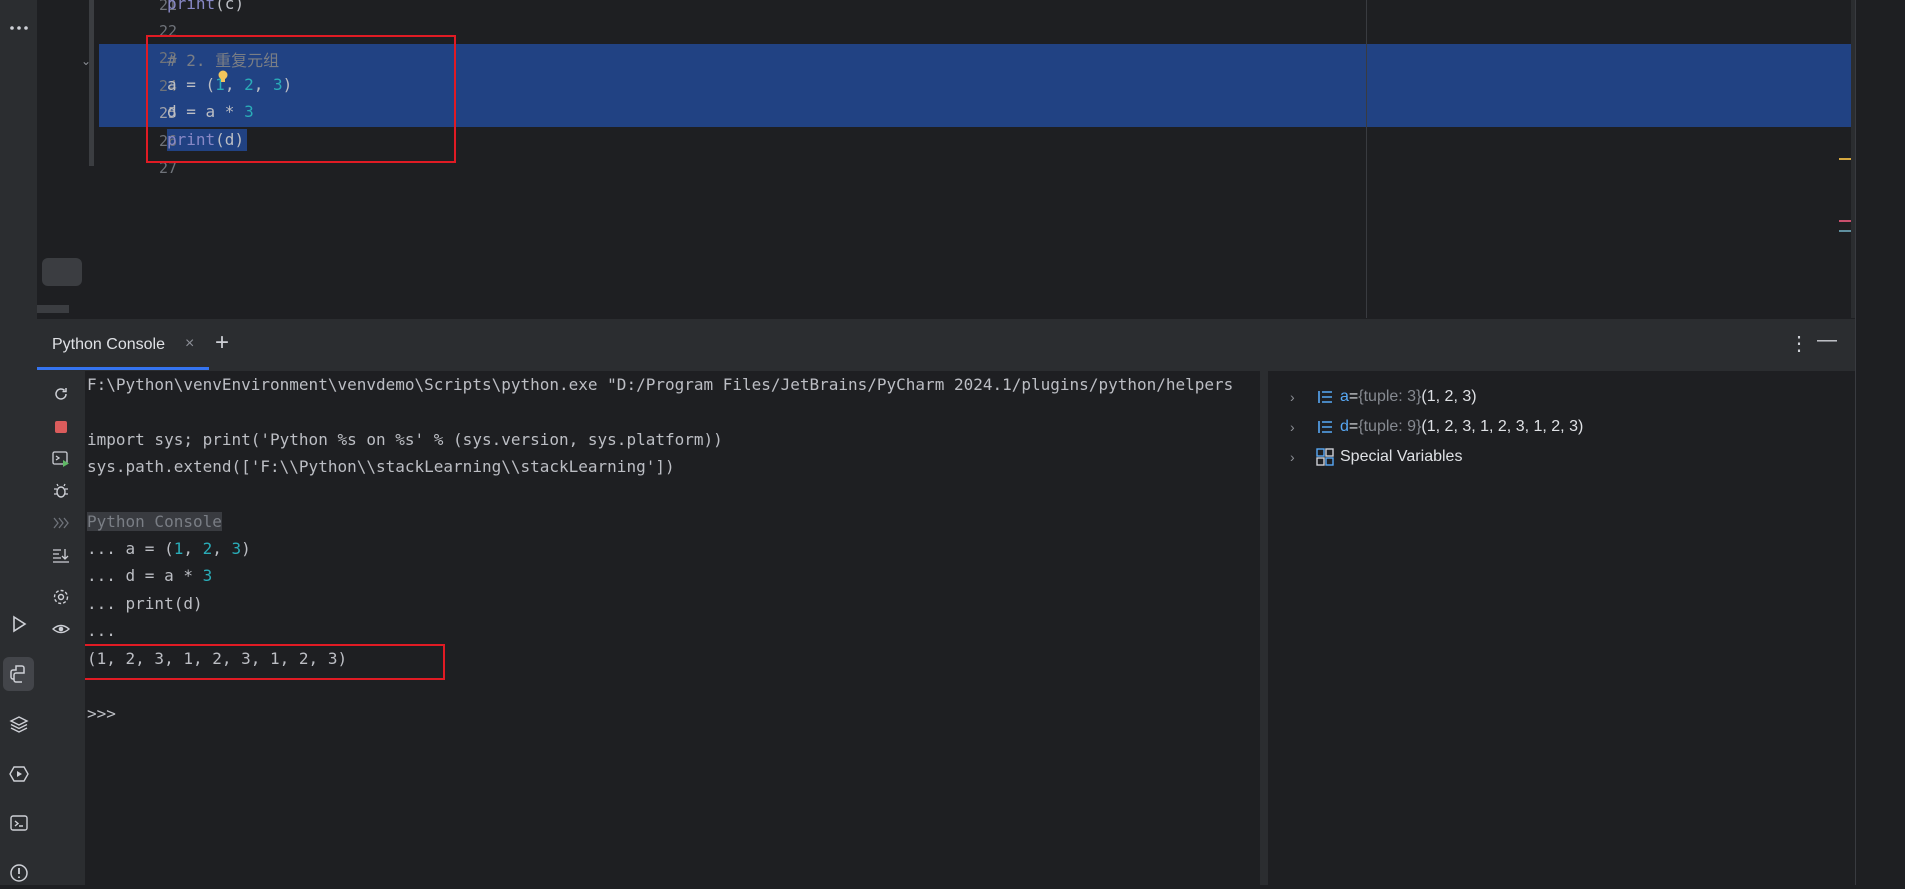 This screenshot has width=1905, height=889. I want to click on watch-icon, so click(61, 629).